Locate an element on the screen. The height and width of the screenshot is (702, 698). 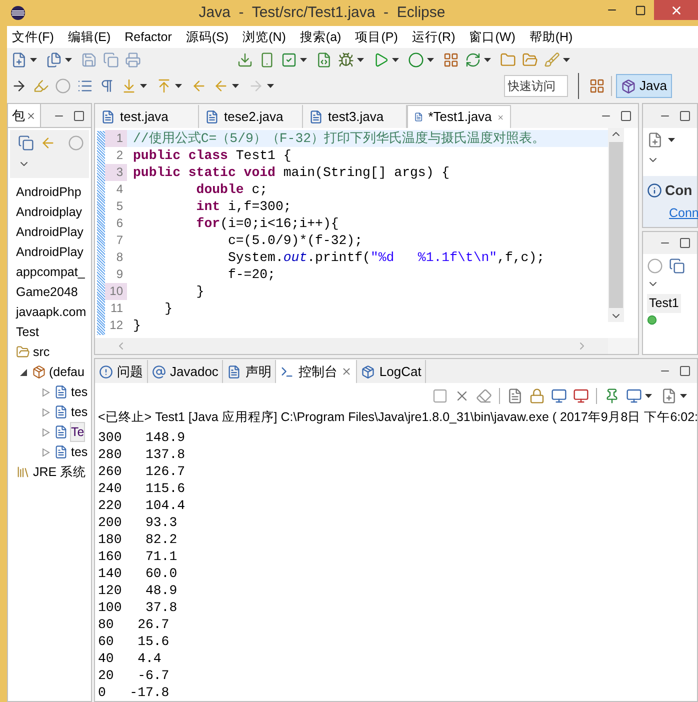
checkbox-icon is located at coordinates (289, 60).